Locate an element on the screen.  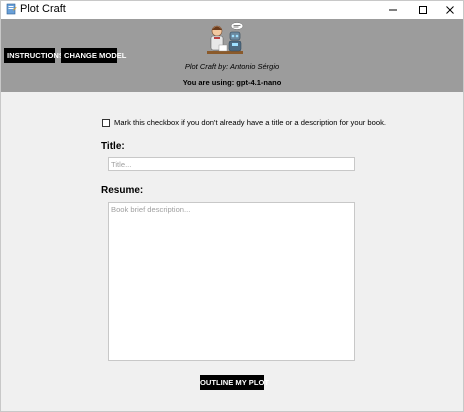
close-icon is located at coordinates (450, 10).